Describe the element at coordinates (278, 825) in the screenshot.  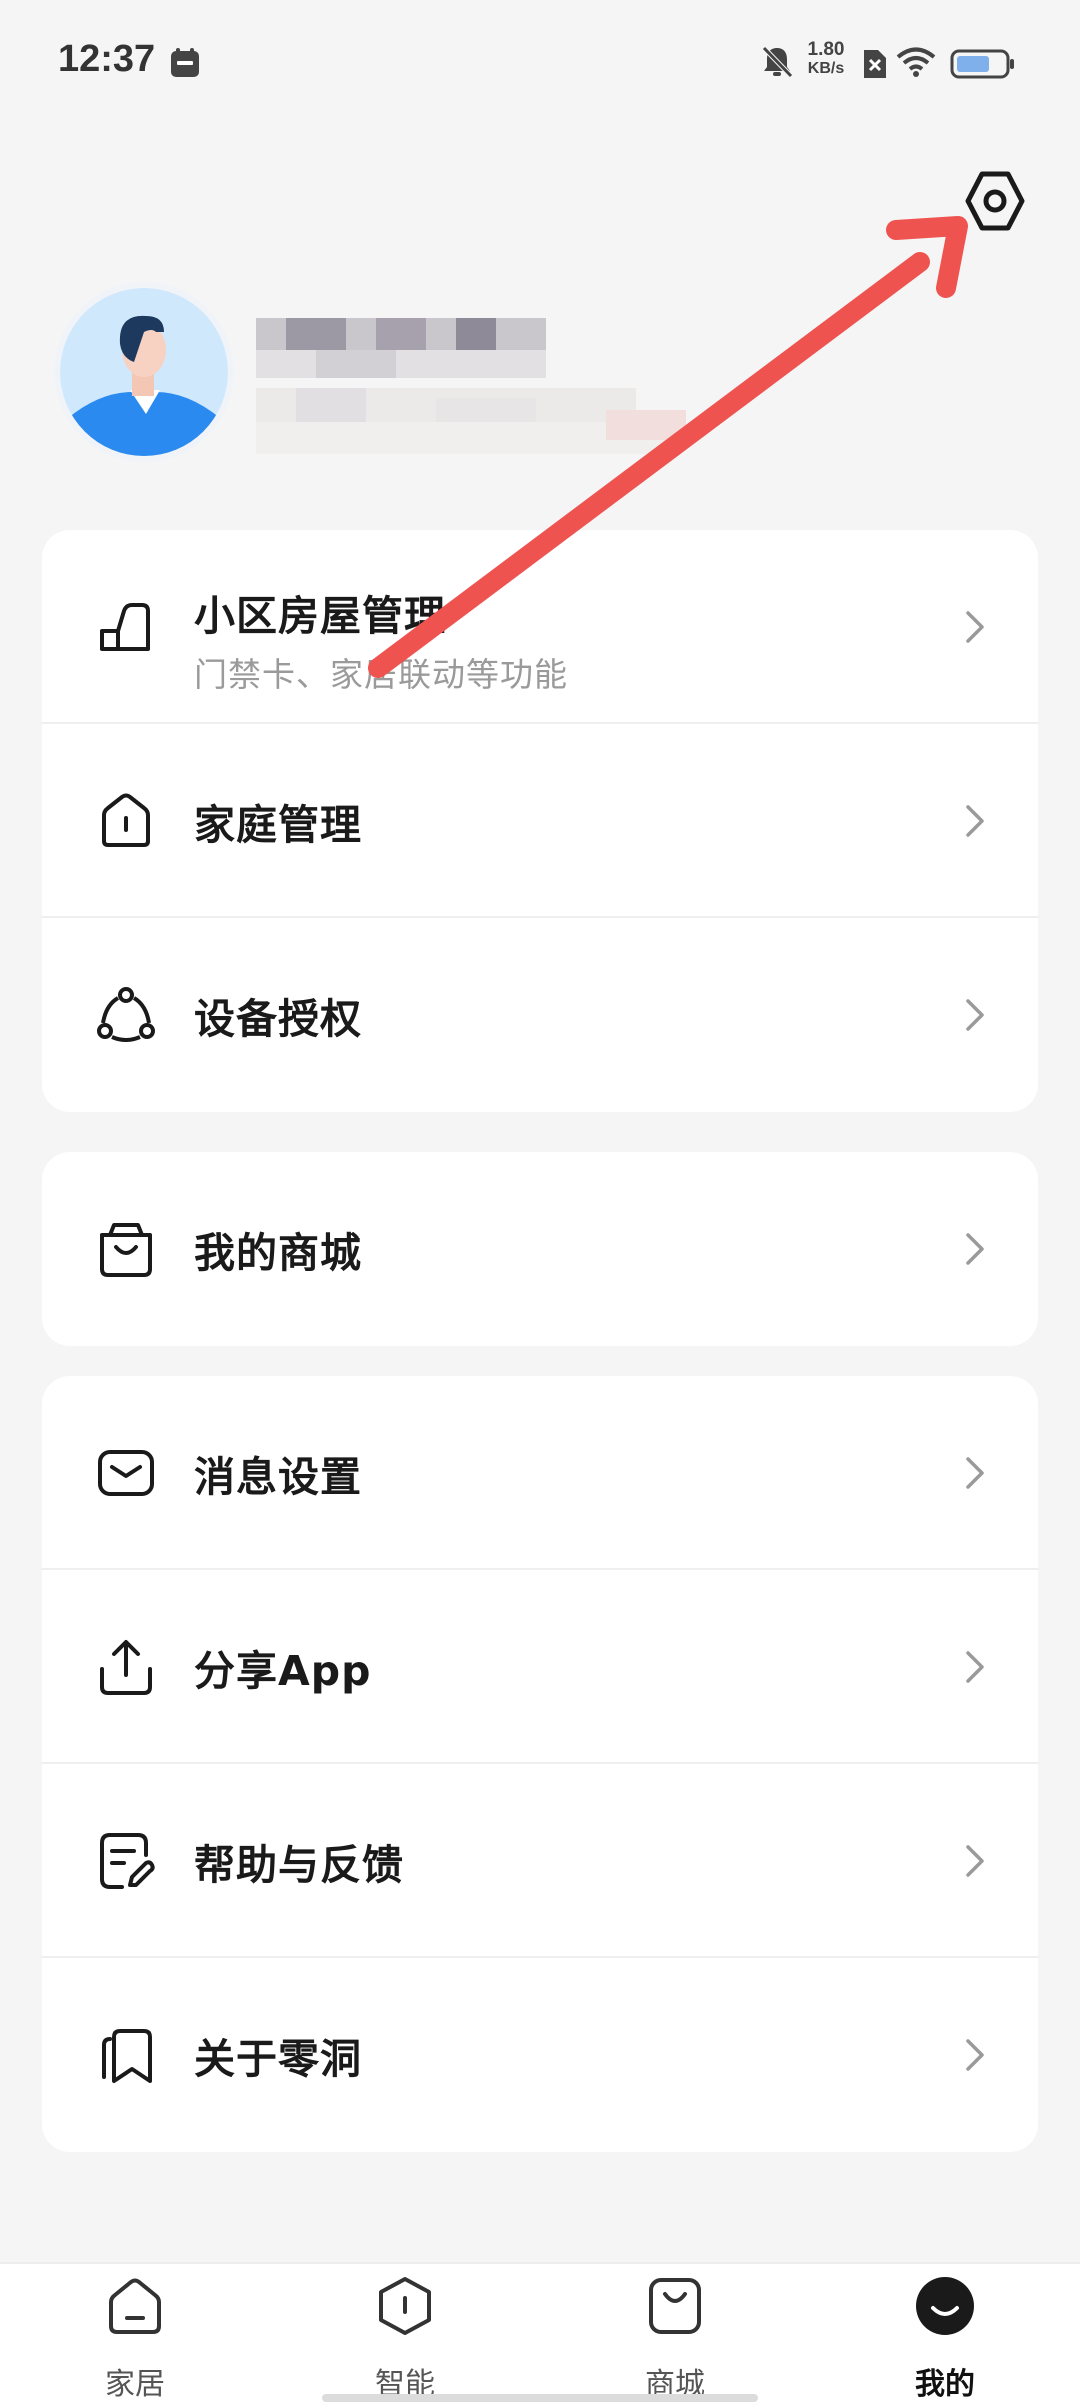
I see `row-label: 家庭管理` at that location.